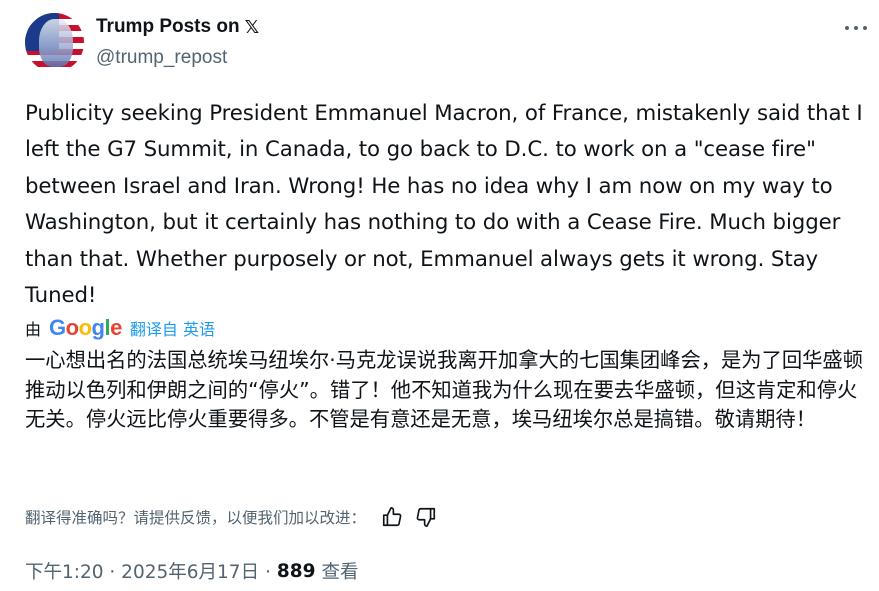 The width and height of the screenshot is (879, 591). I want to click on by-label: 由, so click(33, 329).